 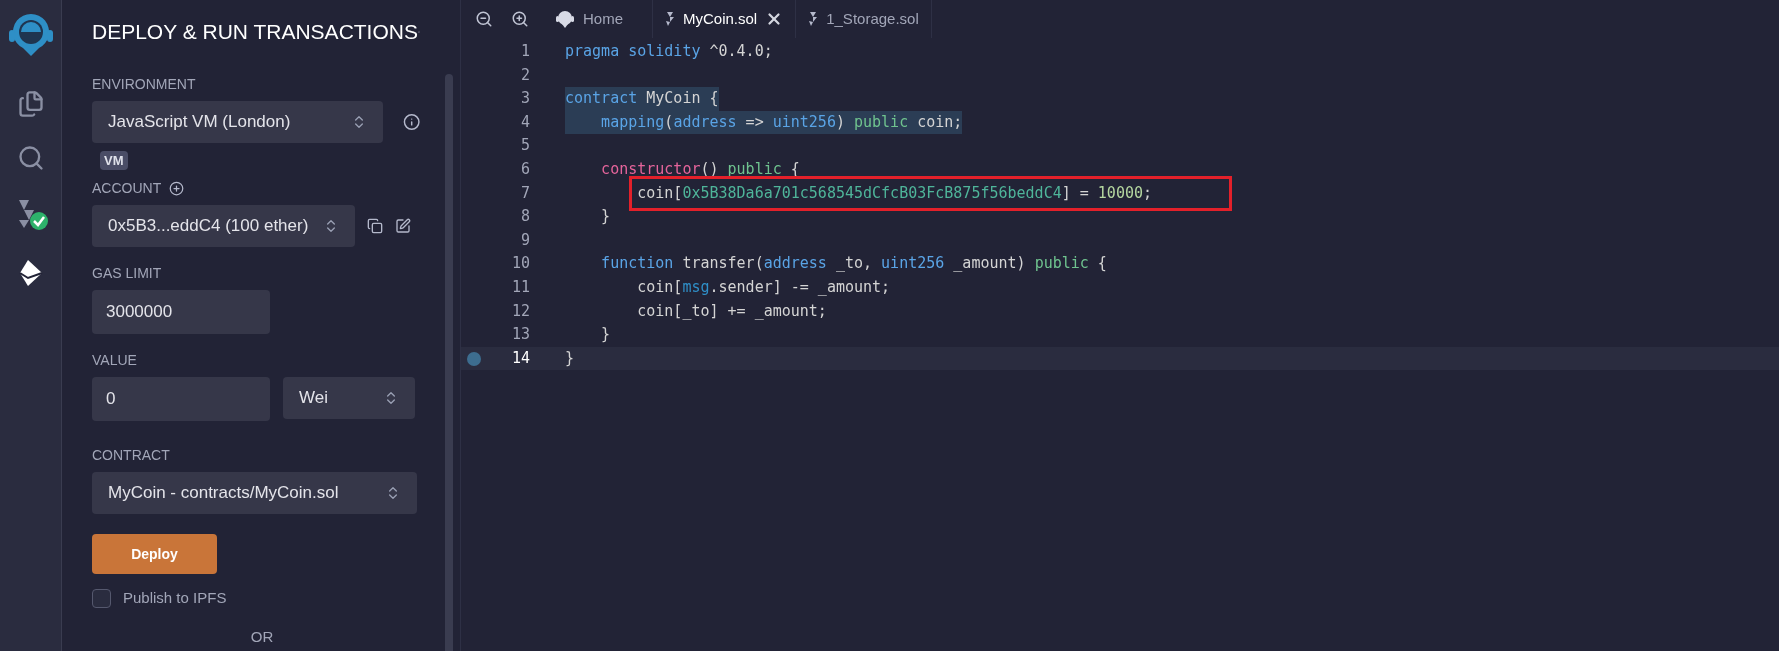 I want to click on line-number: 10, so click(x=520, y=264).